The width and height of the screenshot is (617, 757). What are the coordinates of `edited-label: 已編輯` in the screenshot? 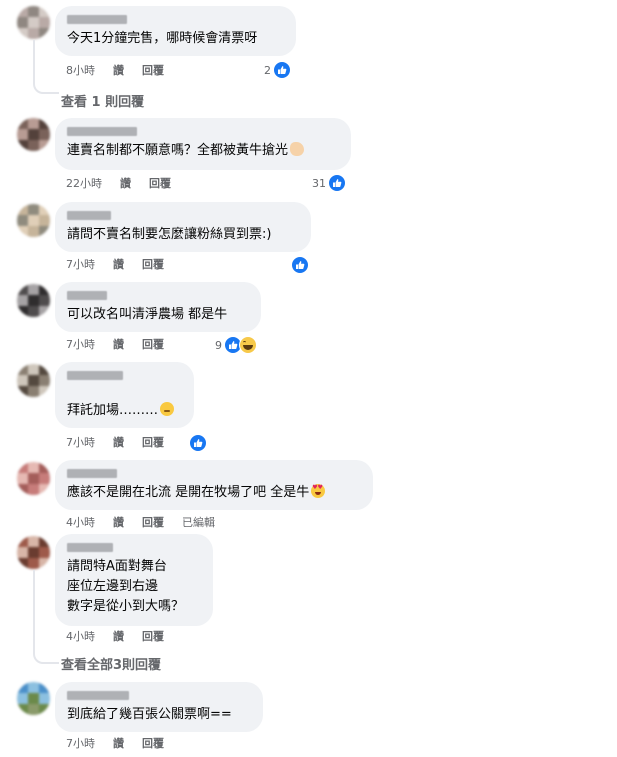 It's located at (198, 522).